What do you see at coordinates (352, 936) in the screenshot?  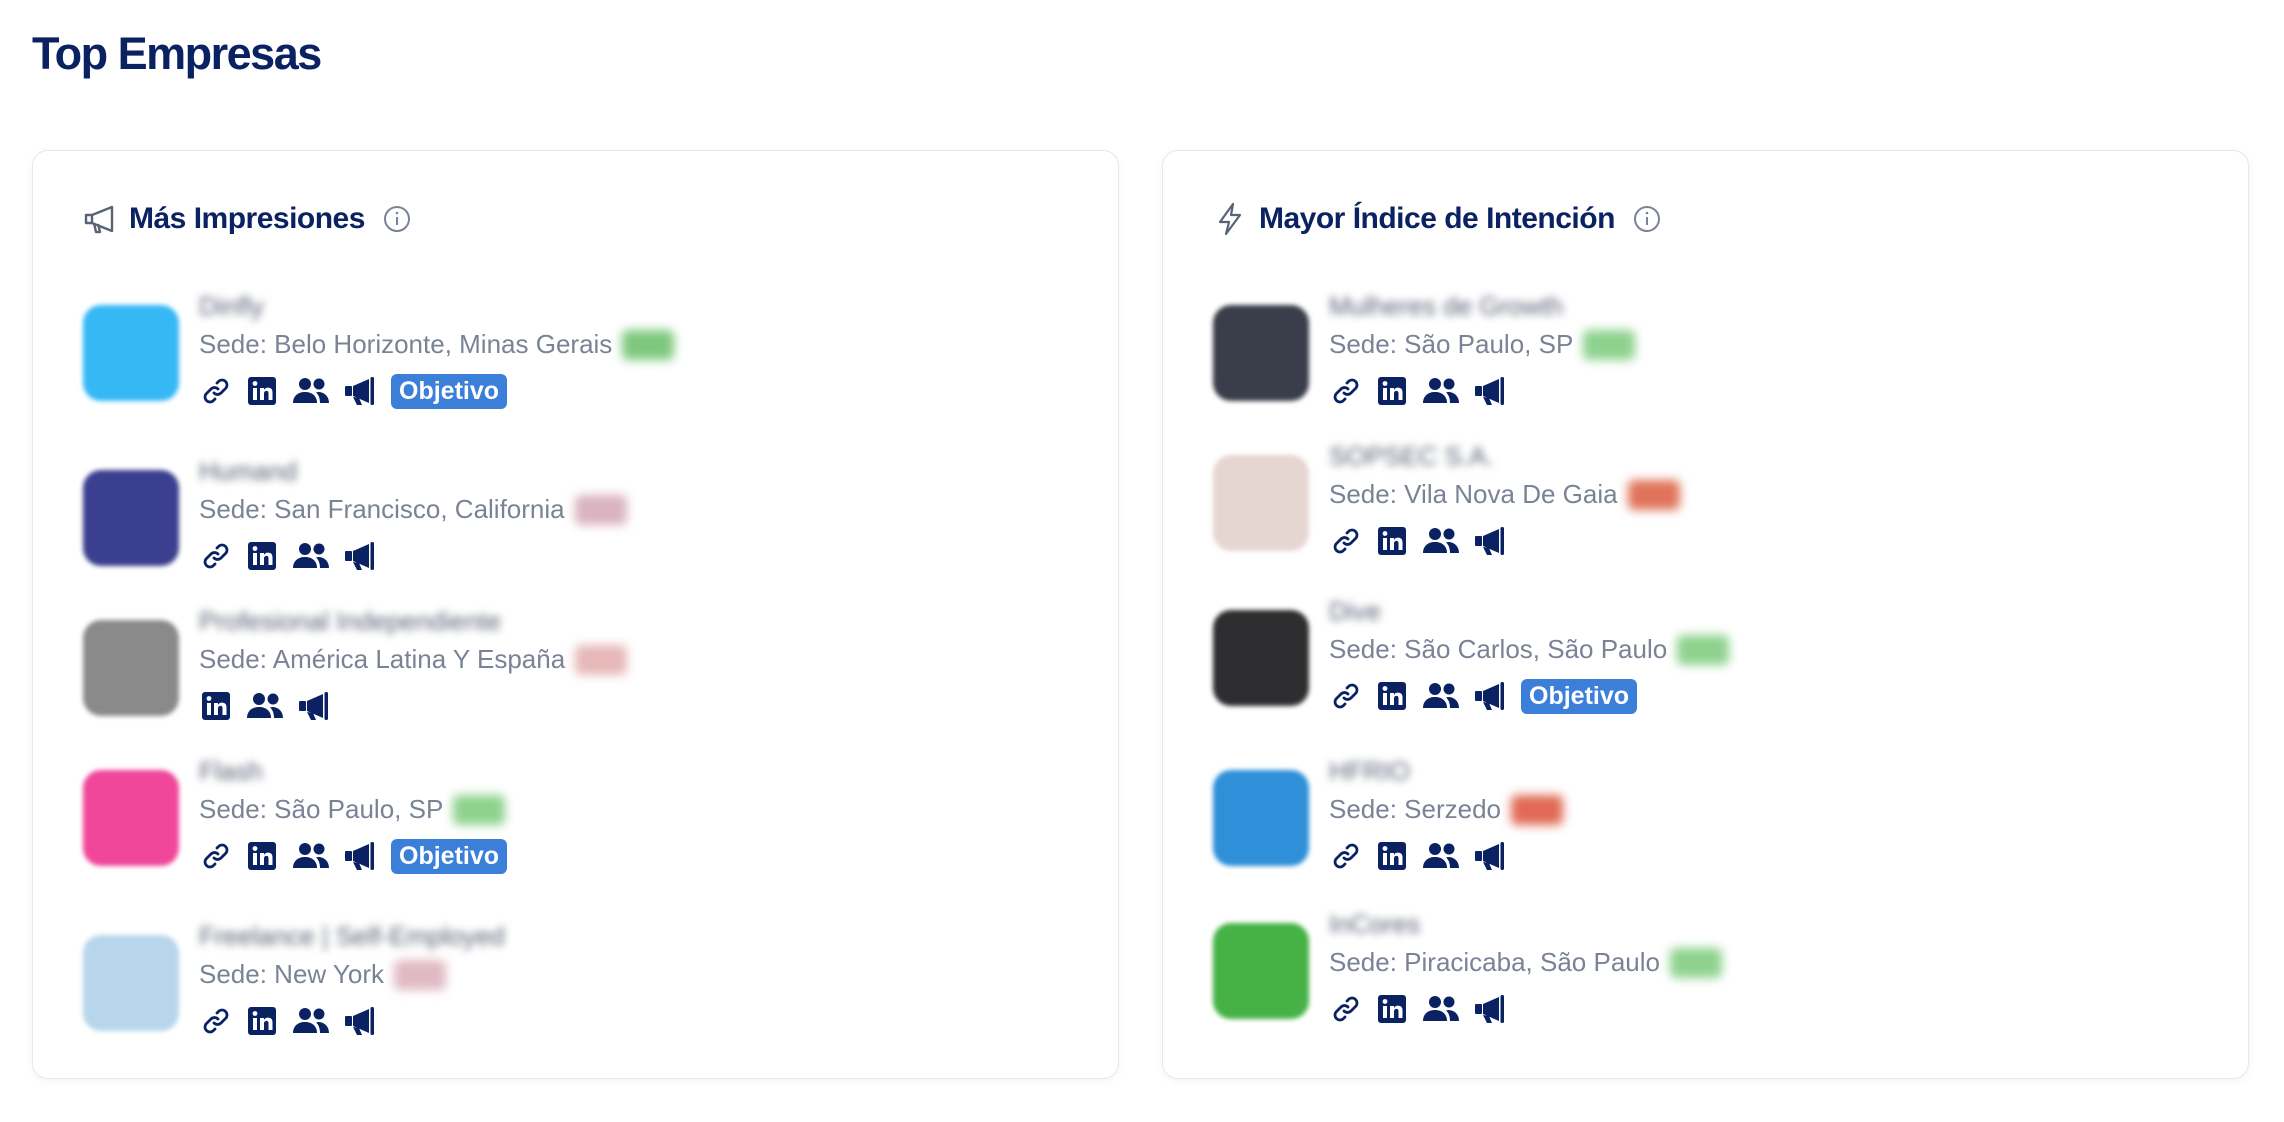 I see `company-name: Freelance | Self-Employed` at bounding box center [352, 936].